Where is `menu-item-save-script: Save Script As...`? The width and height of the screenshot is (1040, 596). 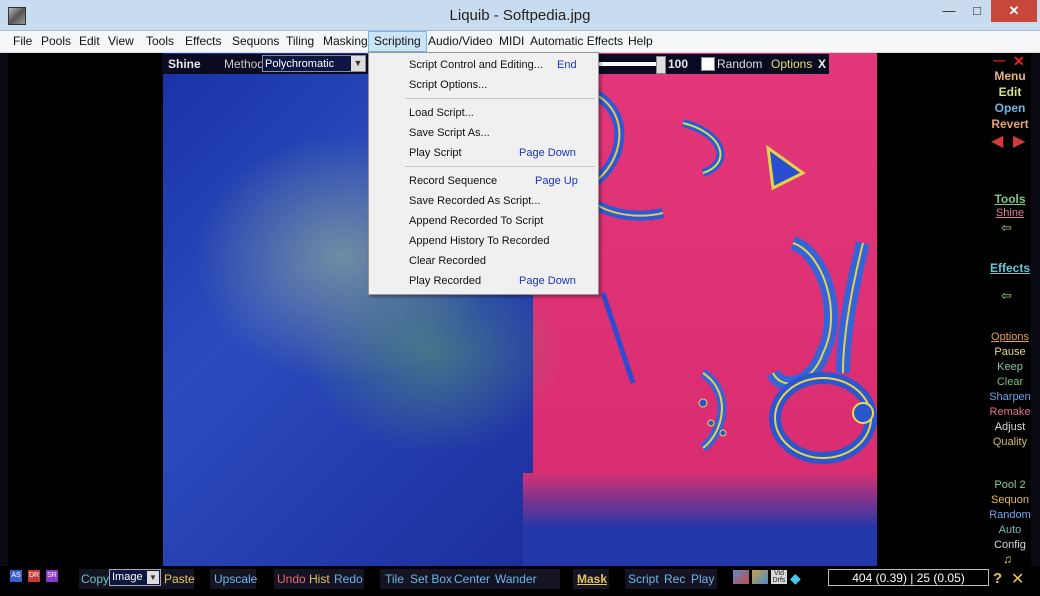 menu-item-save-script: Save Script As... is located at coordinates (483, 133).